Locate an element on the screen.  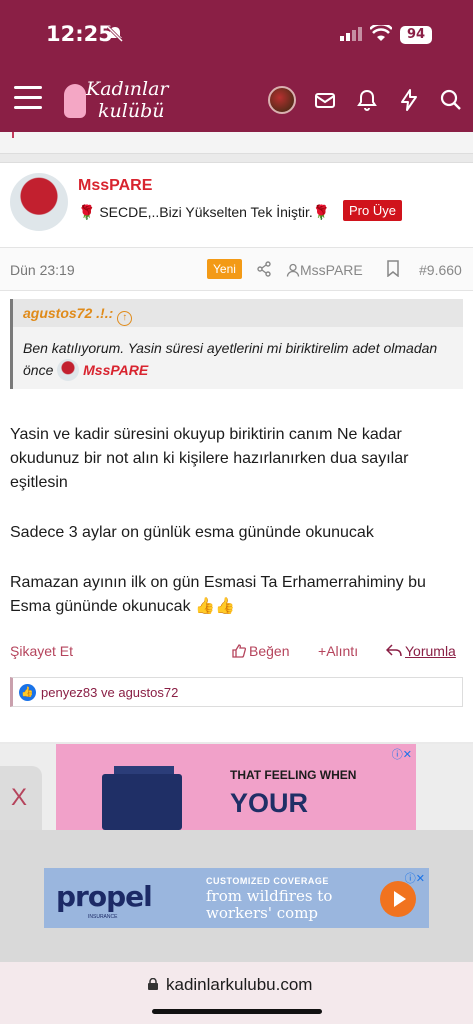
site-logo: Kadınlar kulübü is located at coordinates (120, 100).